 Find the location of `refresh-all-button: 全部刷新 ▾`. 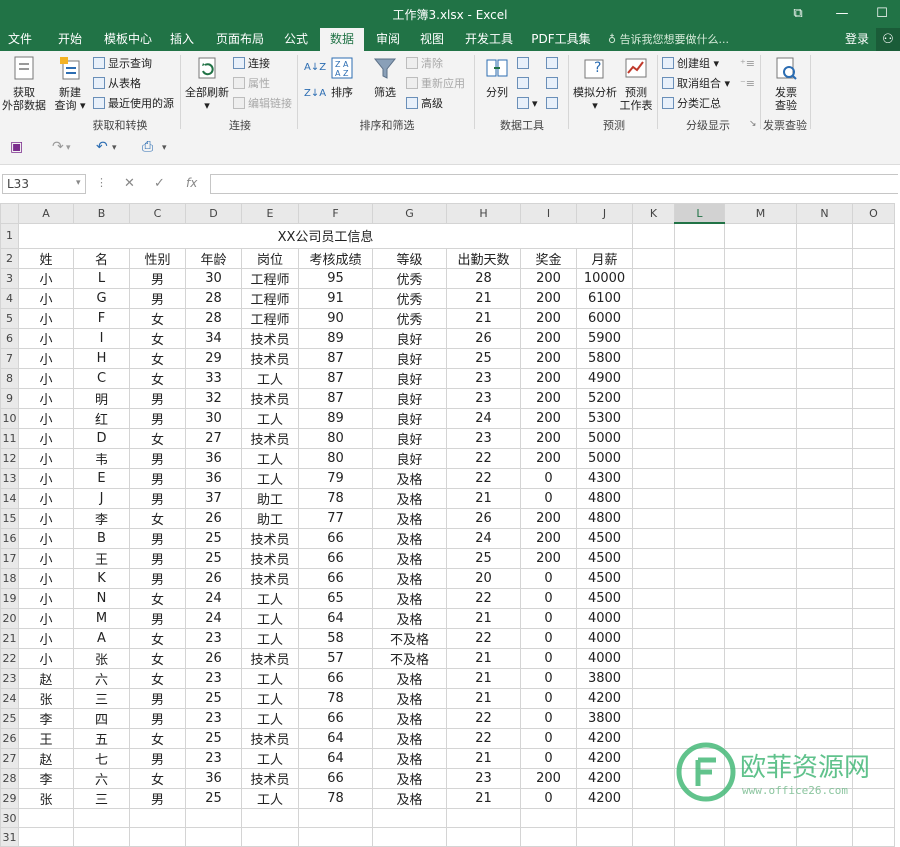

refresh-all-button: 全部刷新 ▾ is located at coordinates (207, 83).